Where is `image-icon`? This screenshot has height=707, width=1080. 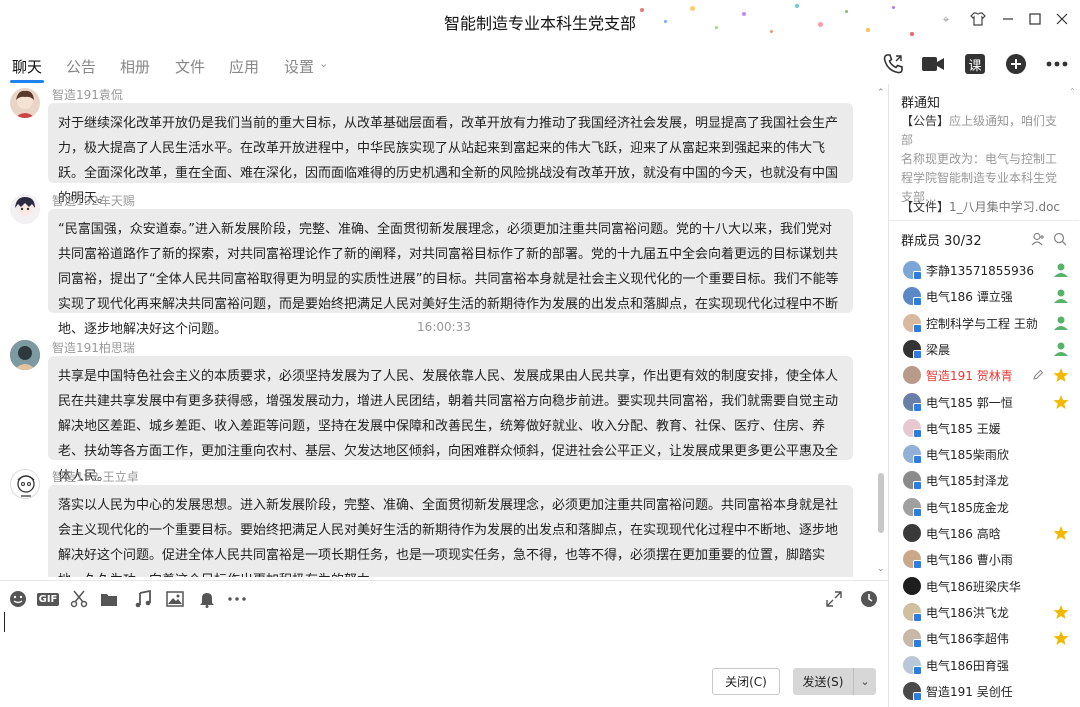 image-icon is located at coordinates (175, 599).